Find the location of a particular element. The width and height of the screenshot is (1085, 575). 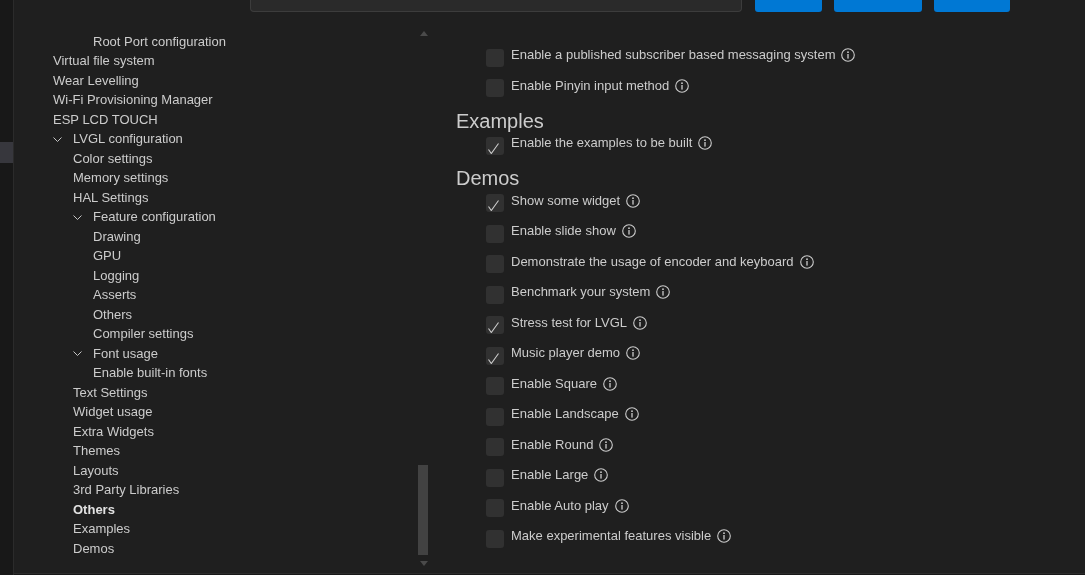

setting-label: Enable Large is located at coordinates (550, 475).